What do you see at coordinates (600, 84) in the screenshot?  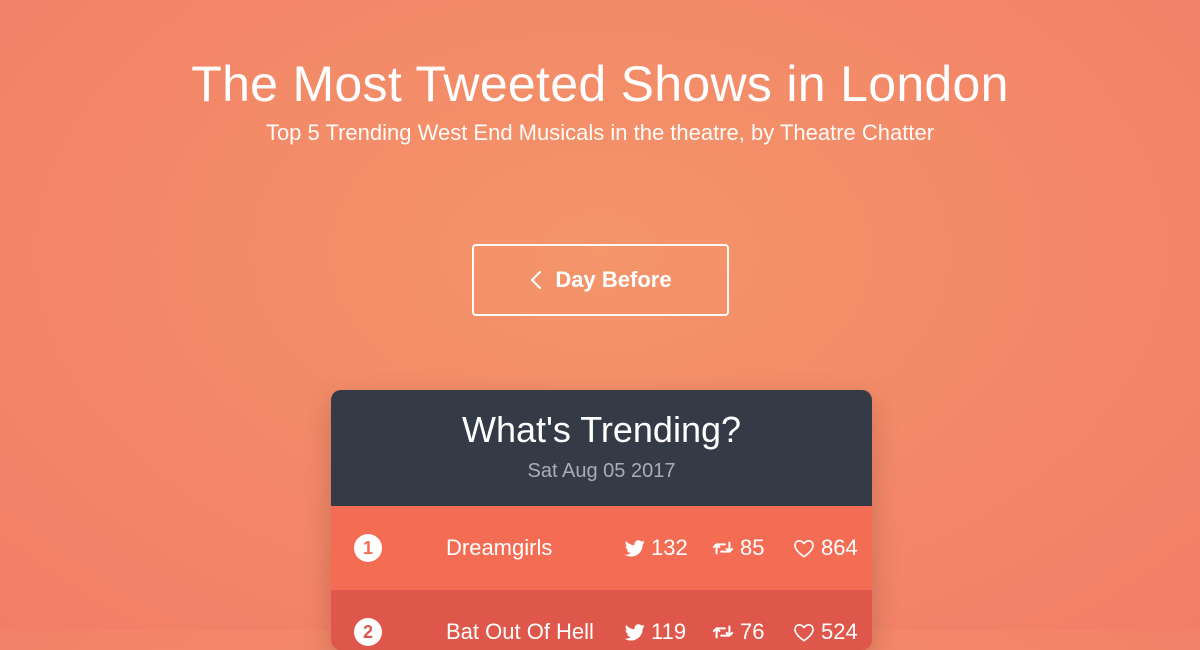 I see `page-title: The Most Tweeted Shows in London` at bounding box center [600, 84].